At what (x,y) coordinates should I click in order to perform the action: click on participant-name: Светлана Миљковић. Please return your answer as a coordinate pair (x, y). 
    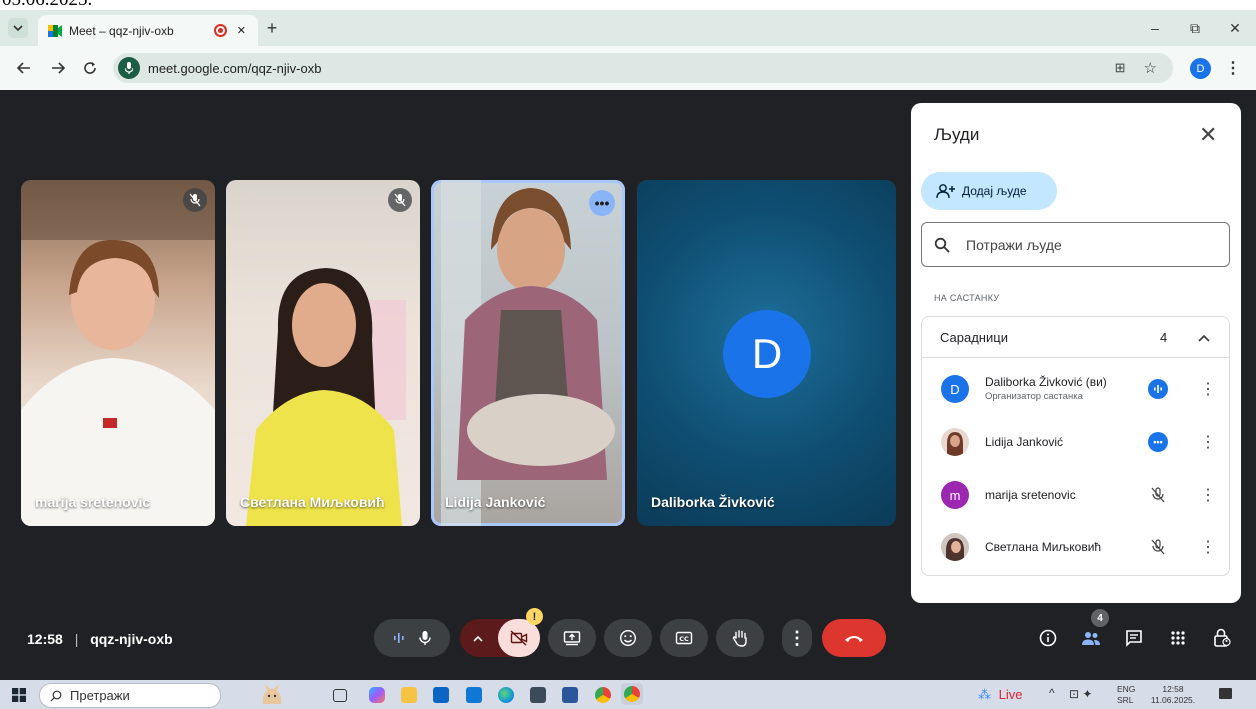
    Looking at the image, I should click on (312, 502).